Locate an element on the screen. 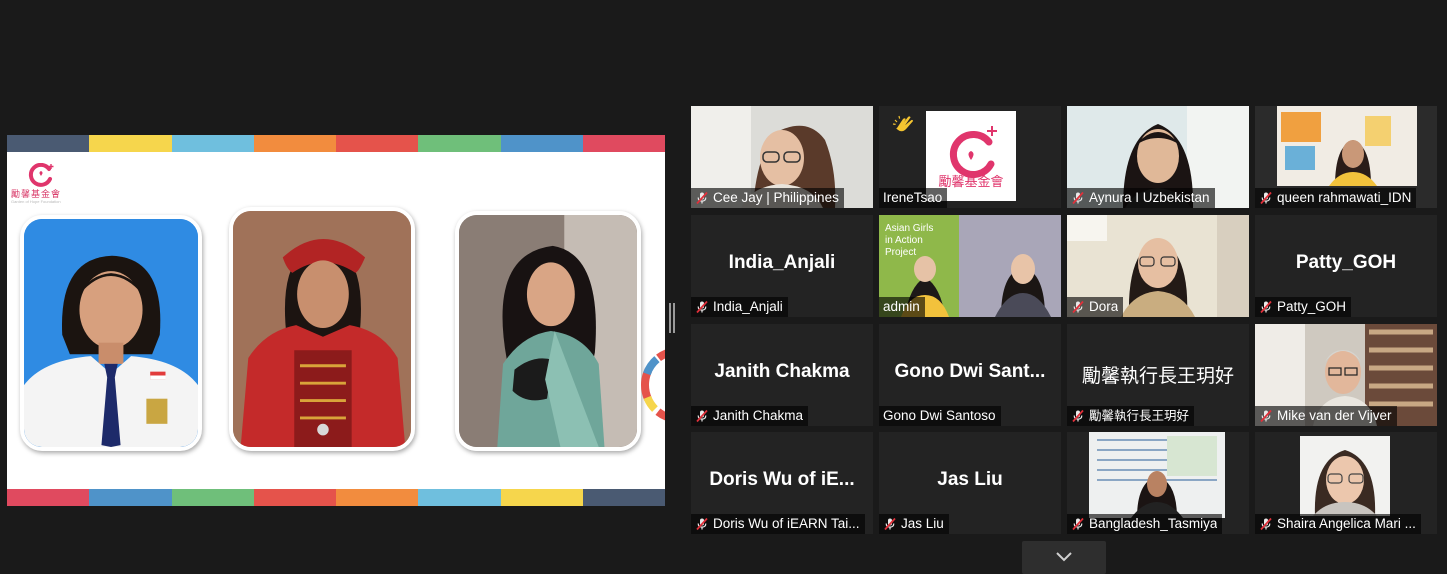 The image size is (1447, 574). svg-text: in Action is located at coordinates (904, 240).